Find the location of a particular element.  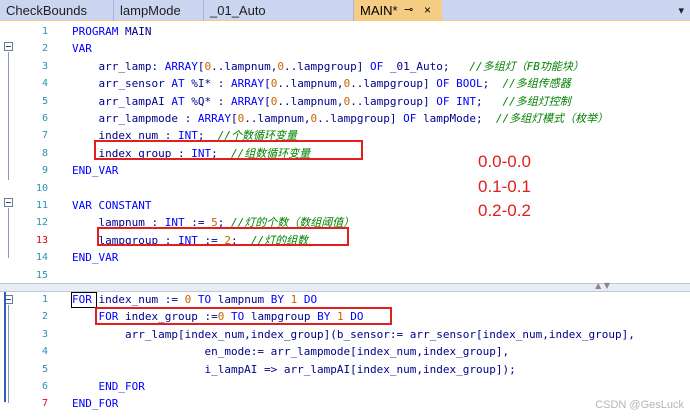

code-token: arr_lampmode : is located at coordinates (135, 118).